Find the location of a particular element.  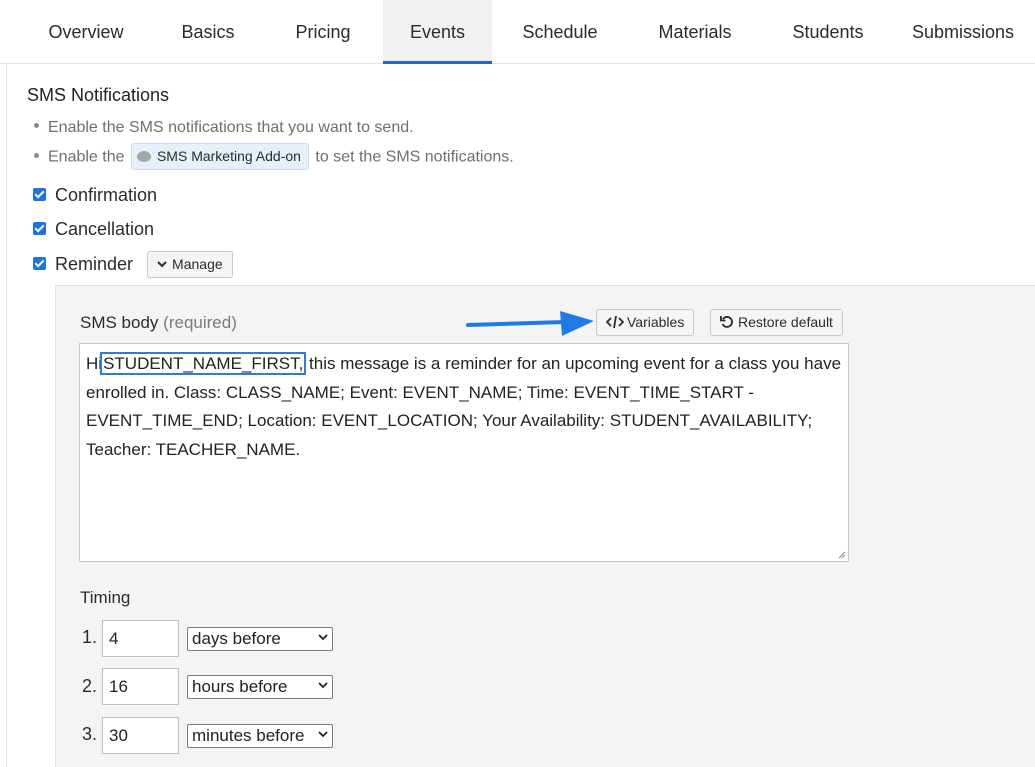

timing-unit-value: minutes before is located at coordinates (248, 735).